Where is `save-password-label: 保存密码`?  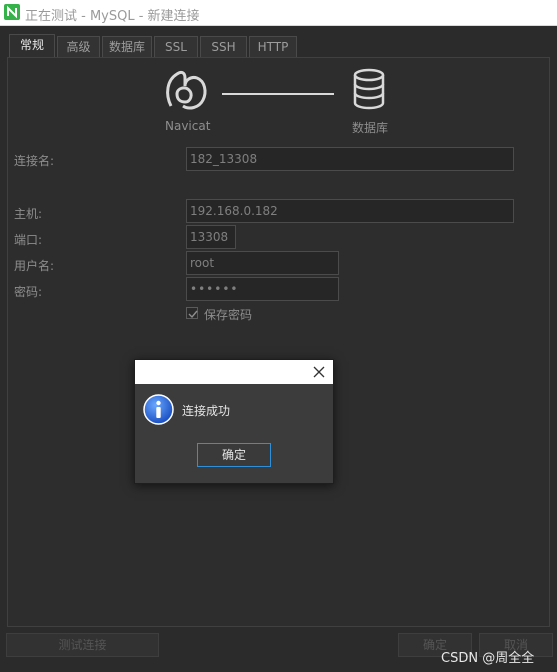 save-password-label: 保存密码 is located at coordinates (228, 315).